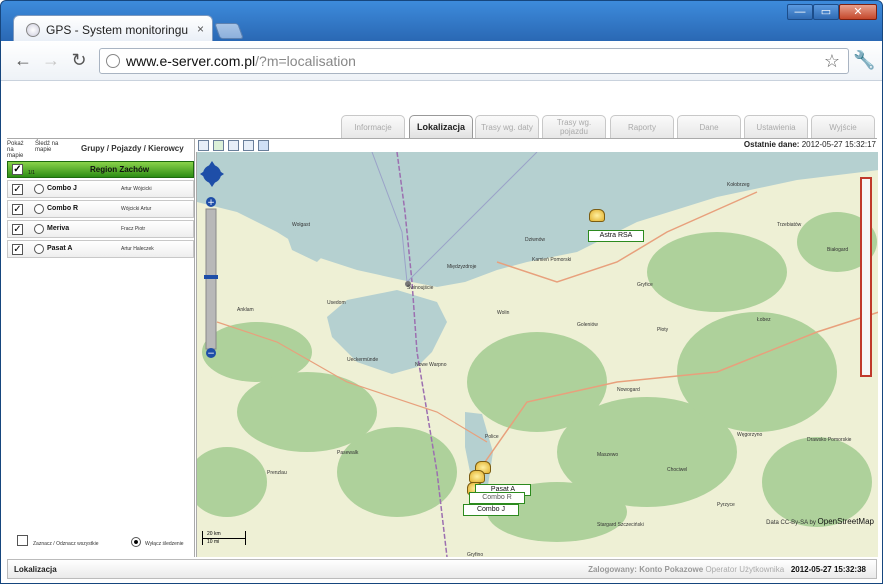  Describe the element at coordinates (503, 313) in the screenshot. I see `place-label: Wolin` at that location.